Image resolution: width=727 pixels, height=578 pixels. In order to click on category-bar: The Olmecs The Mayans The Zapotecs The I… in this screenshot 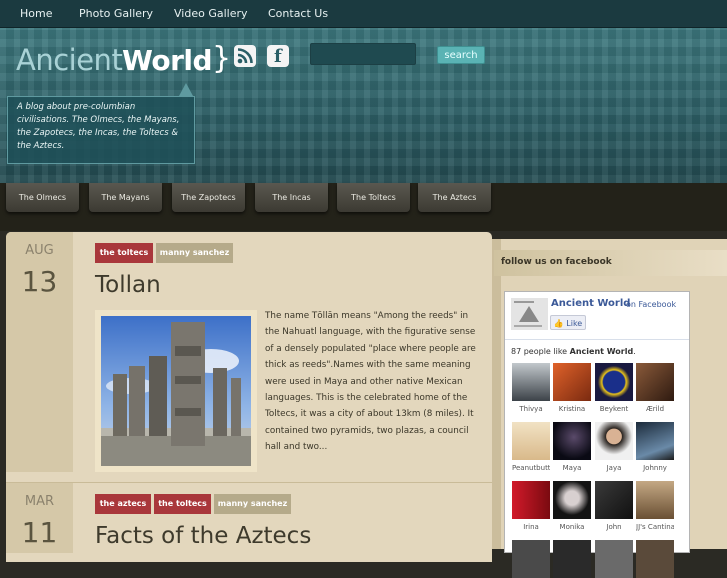, I will do `click(363, 207)`.